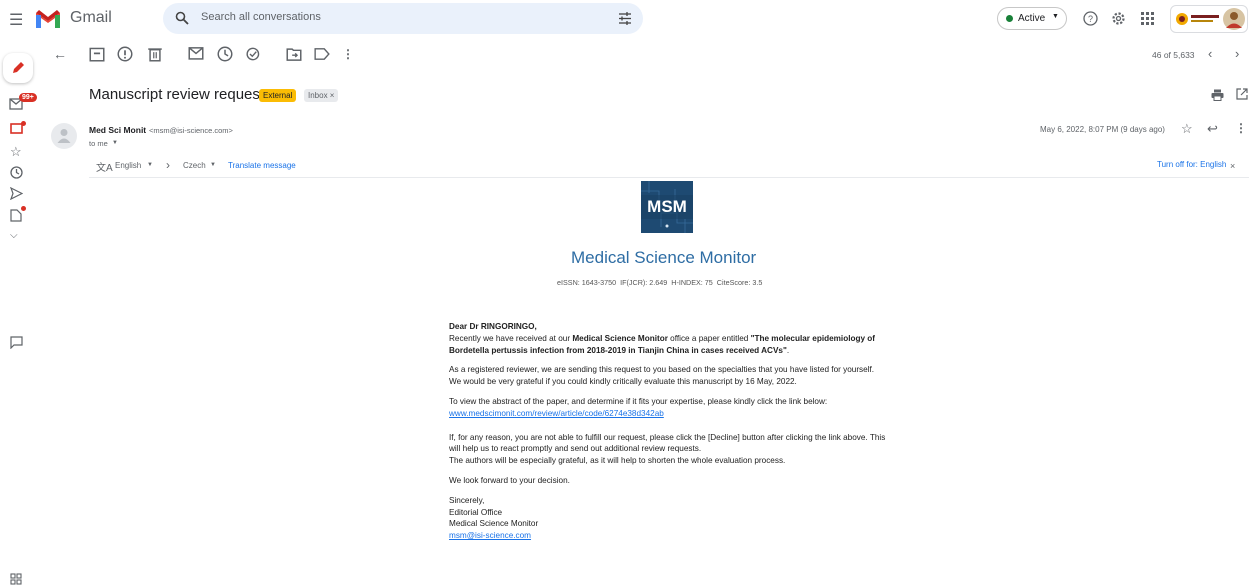  I want to click on journal-logo: MSM, so click(667, 207).